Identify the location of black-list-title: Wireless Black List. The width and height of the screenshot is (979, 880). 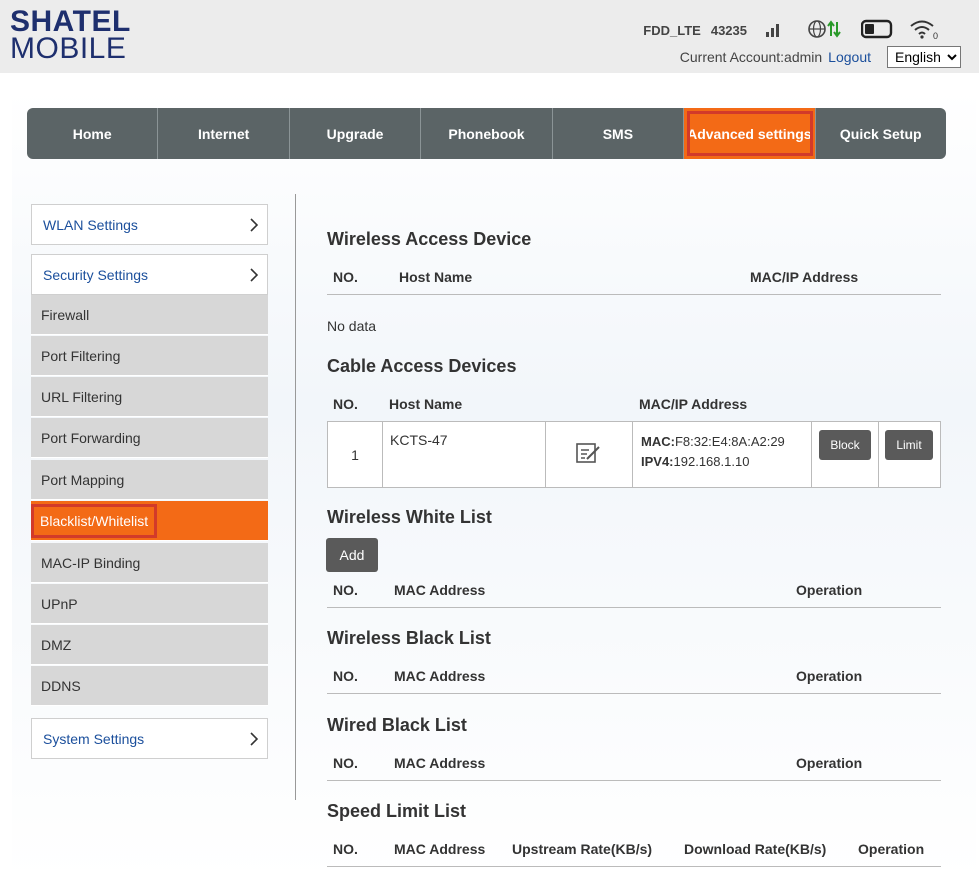
(409, 638).